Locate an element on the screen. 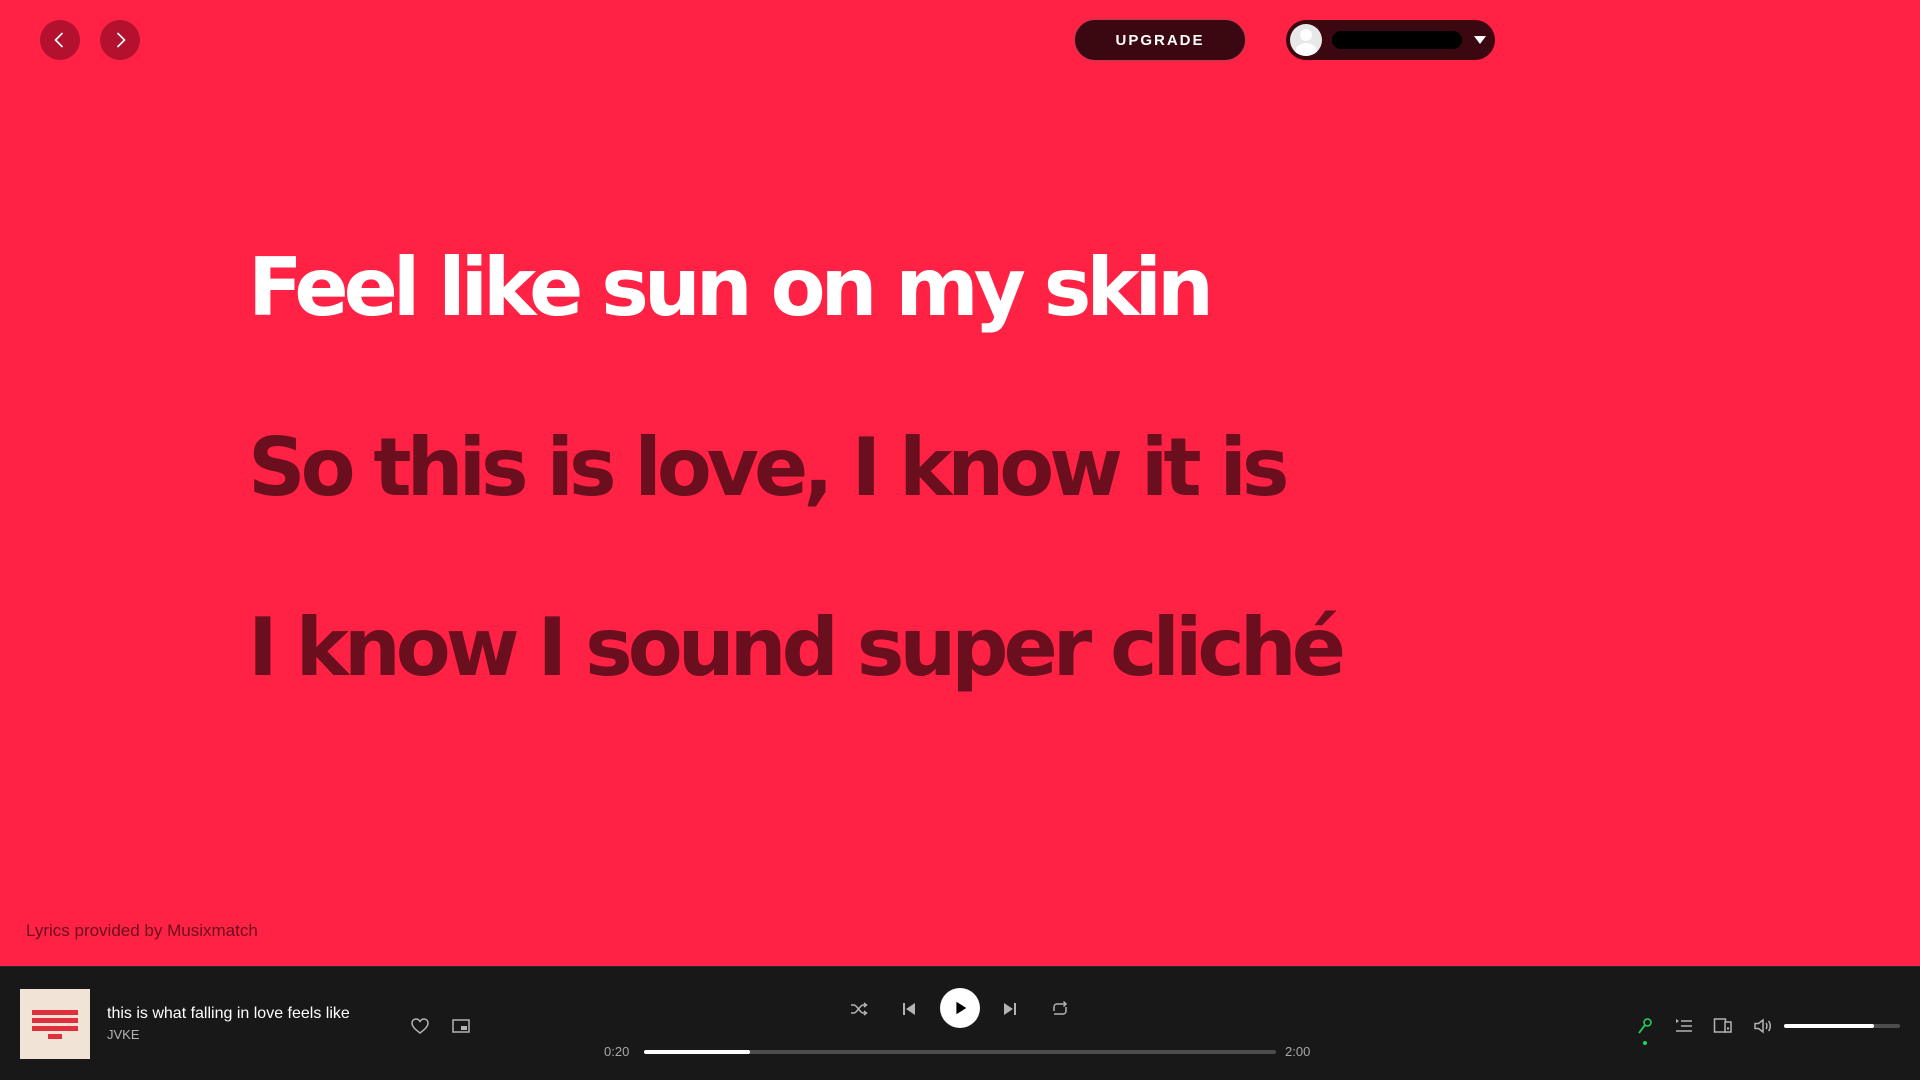 This screenshot has width=1920, height=1080. chevron-left-icon is located at coordinates (59, 40).